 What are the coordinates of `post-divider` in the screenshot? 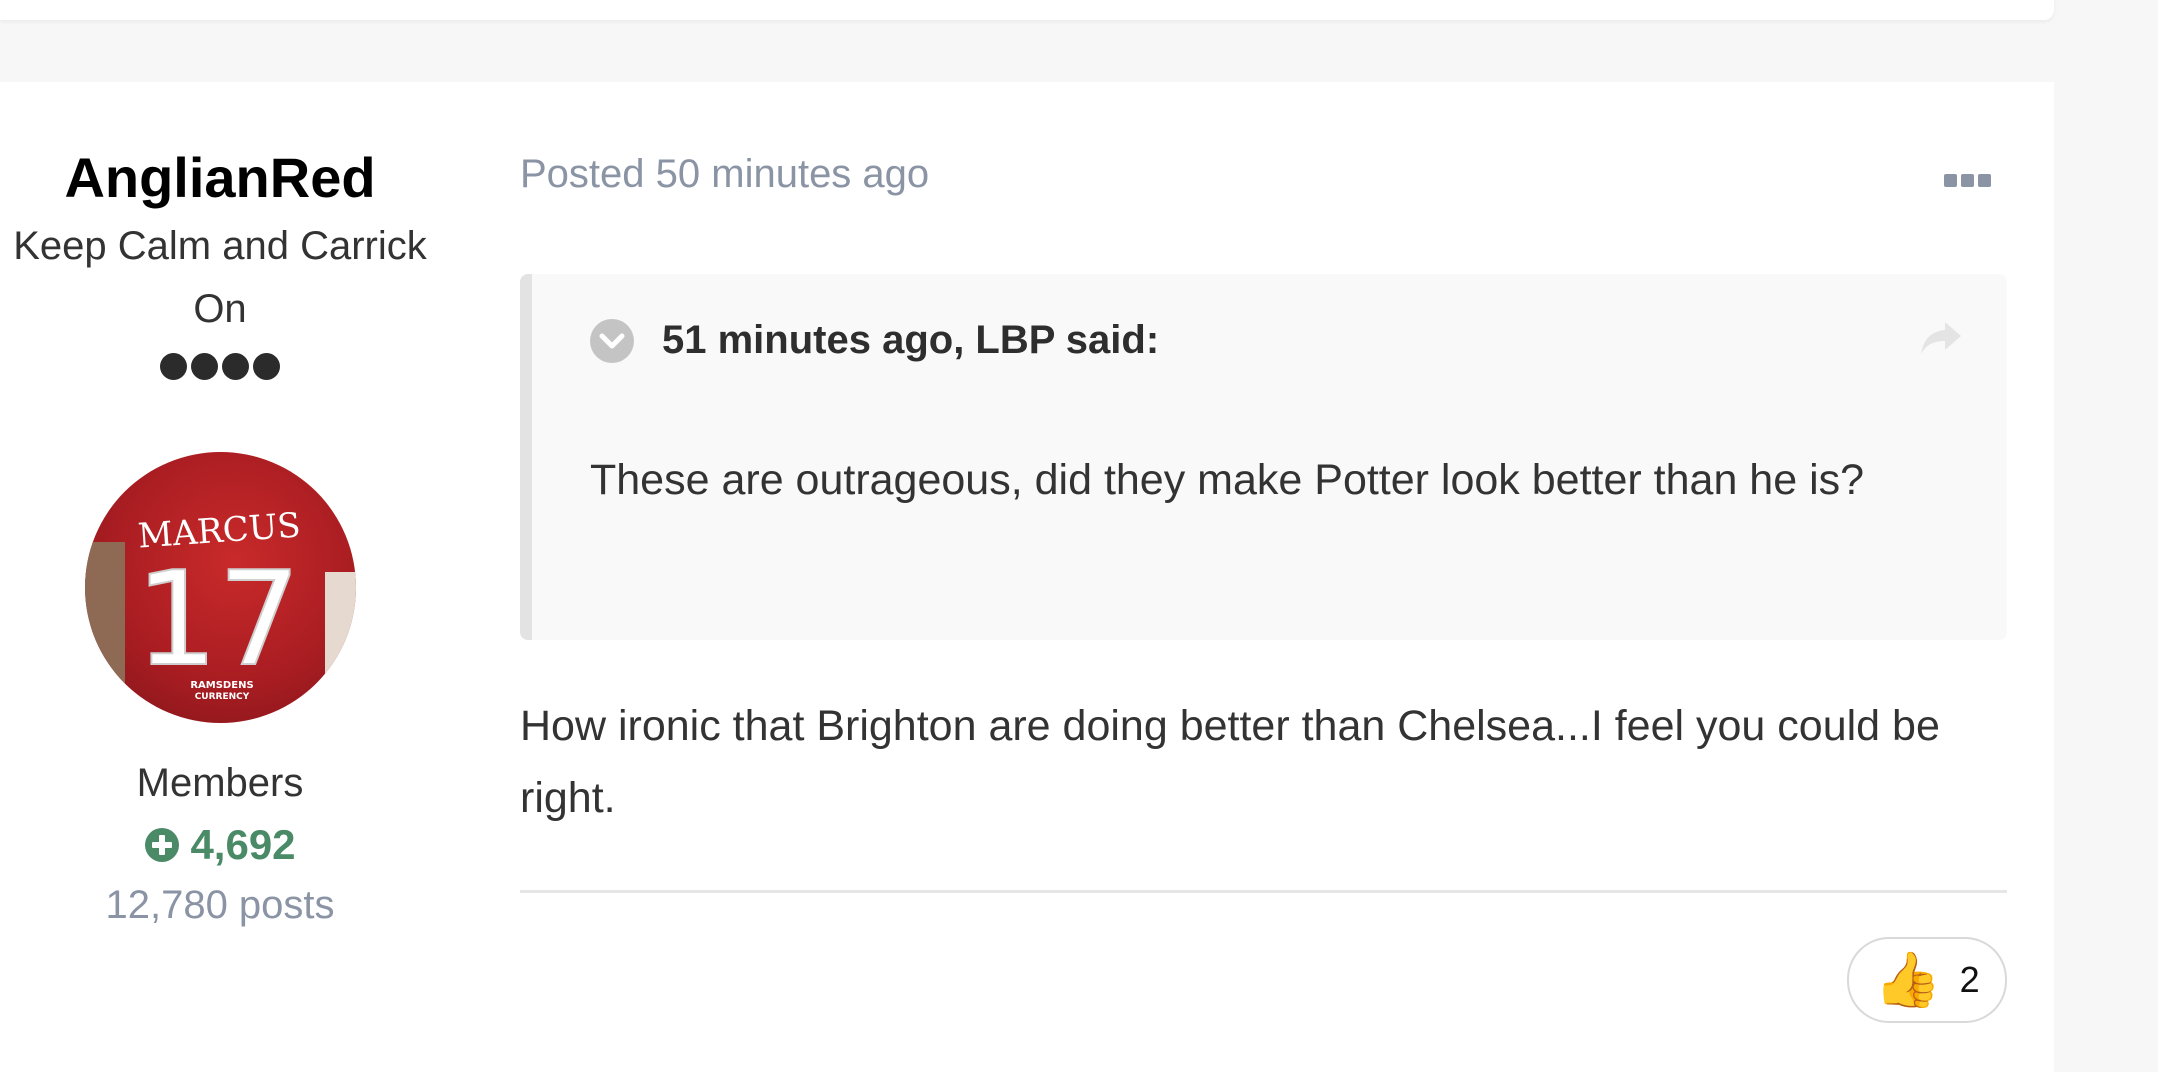 It's located at (1263, 891).